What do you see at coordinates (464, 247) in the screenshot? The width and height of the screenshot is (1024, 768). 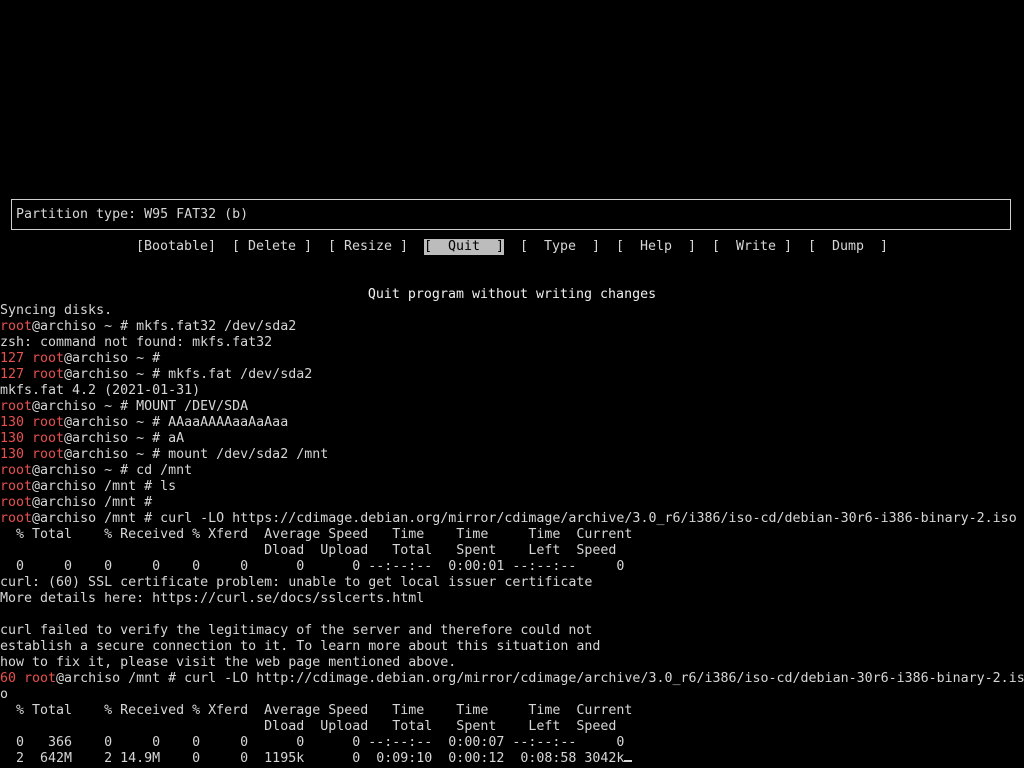 I see `menu-item-quit: [ Quit ]` at bounding box center [464, 247].